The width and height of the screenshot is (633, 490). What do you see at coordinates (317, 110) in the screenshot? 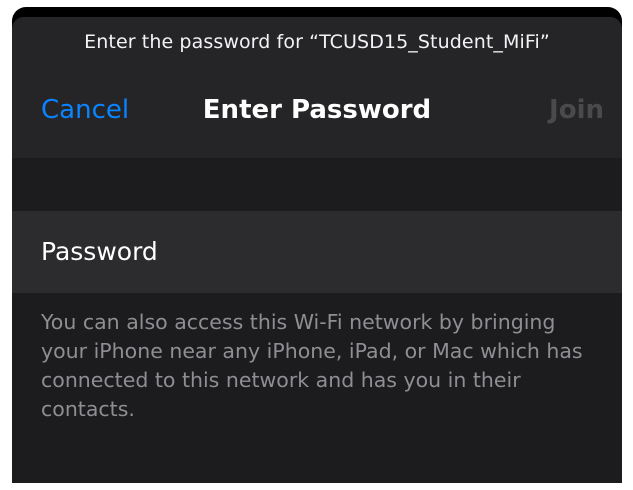
I see `navigation-bar: Enter Password Cancel Join` at bounding box center [317, 110].